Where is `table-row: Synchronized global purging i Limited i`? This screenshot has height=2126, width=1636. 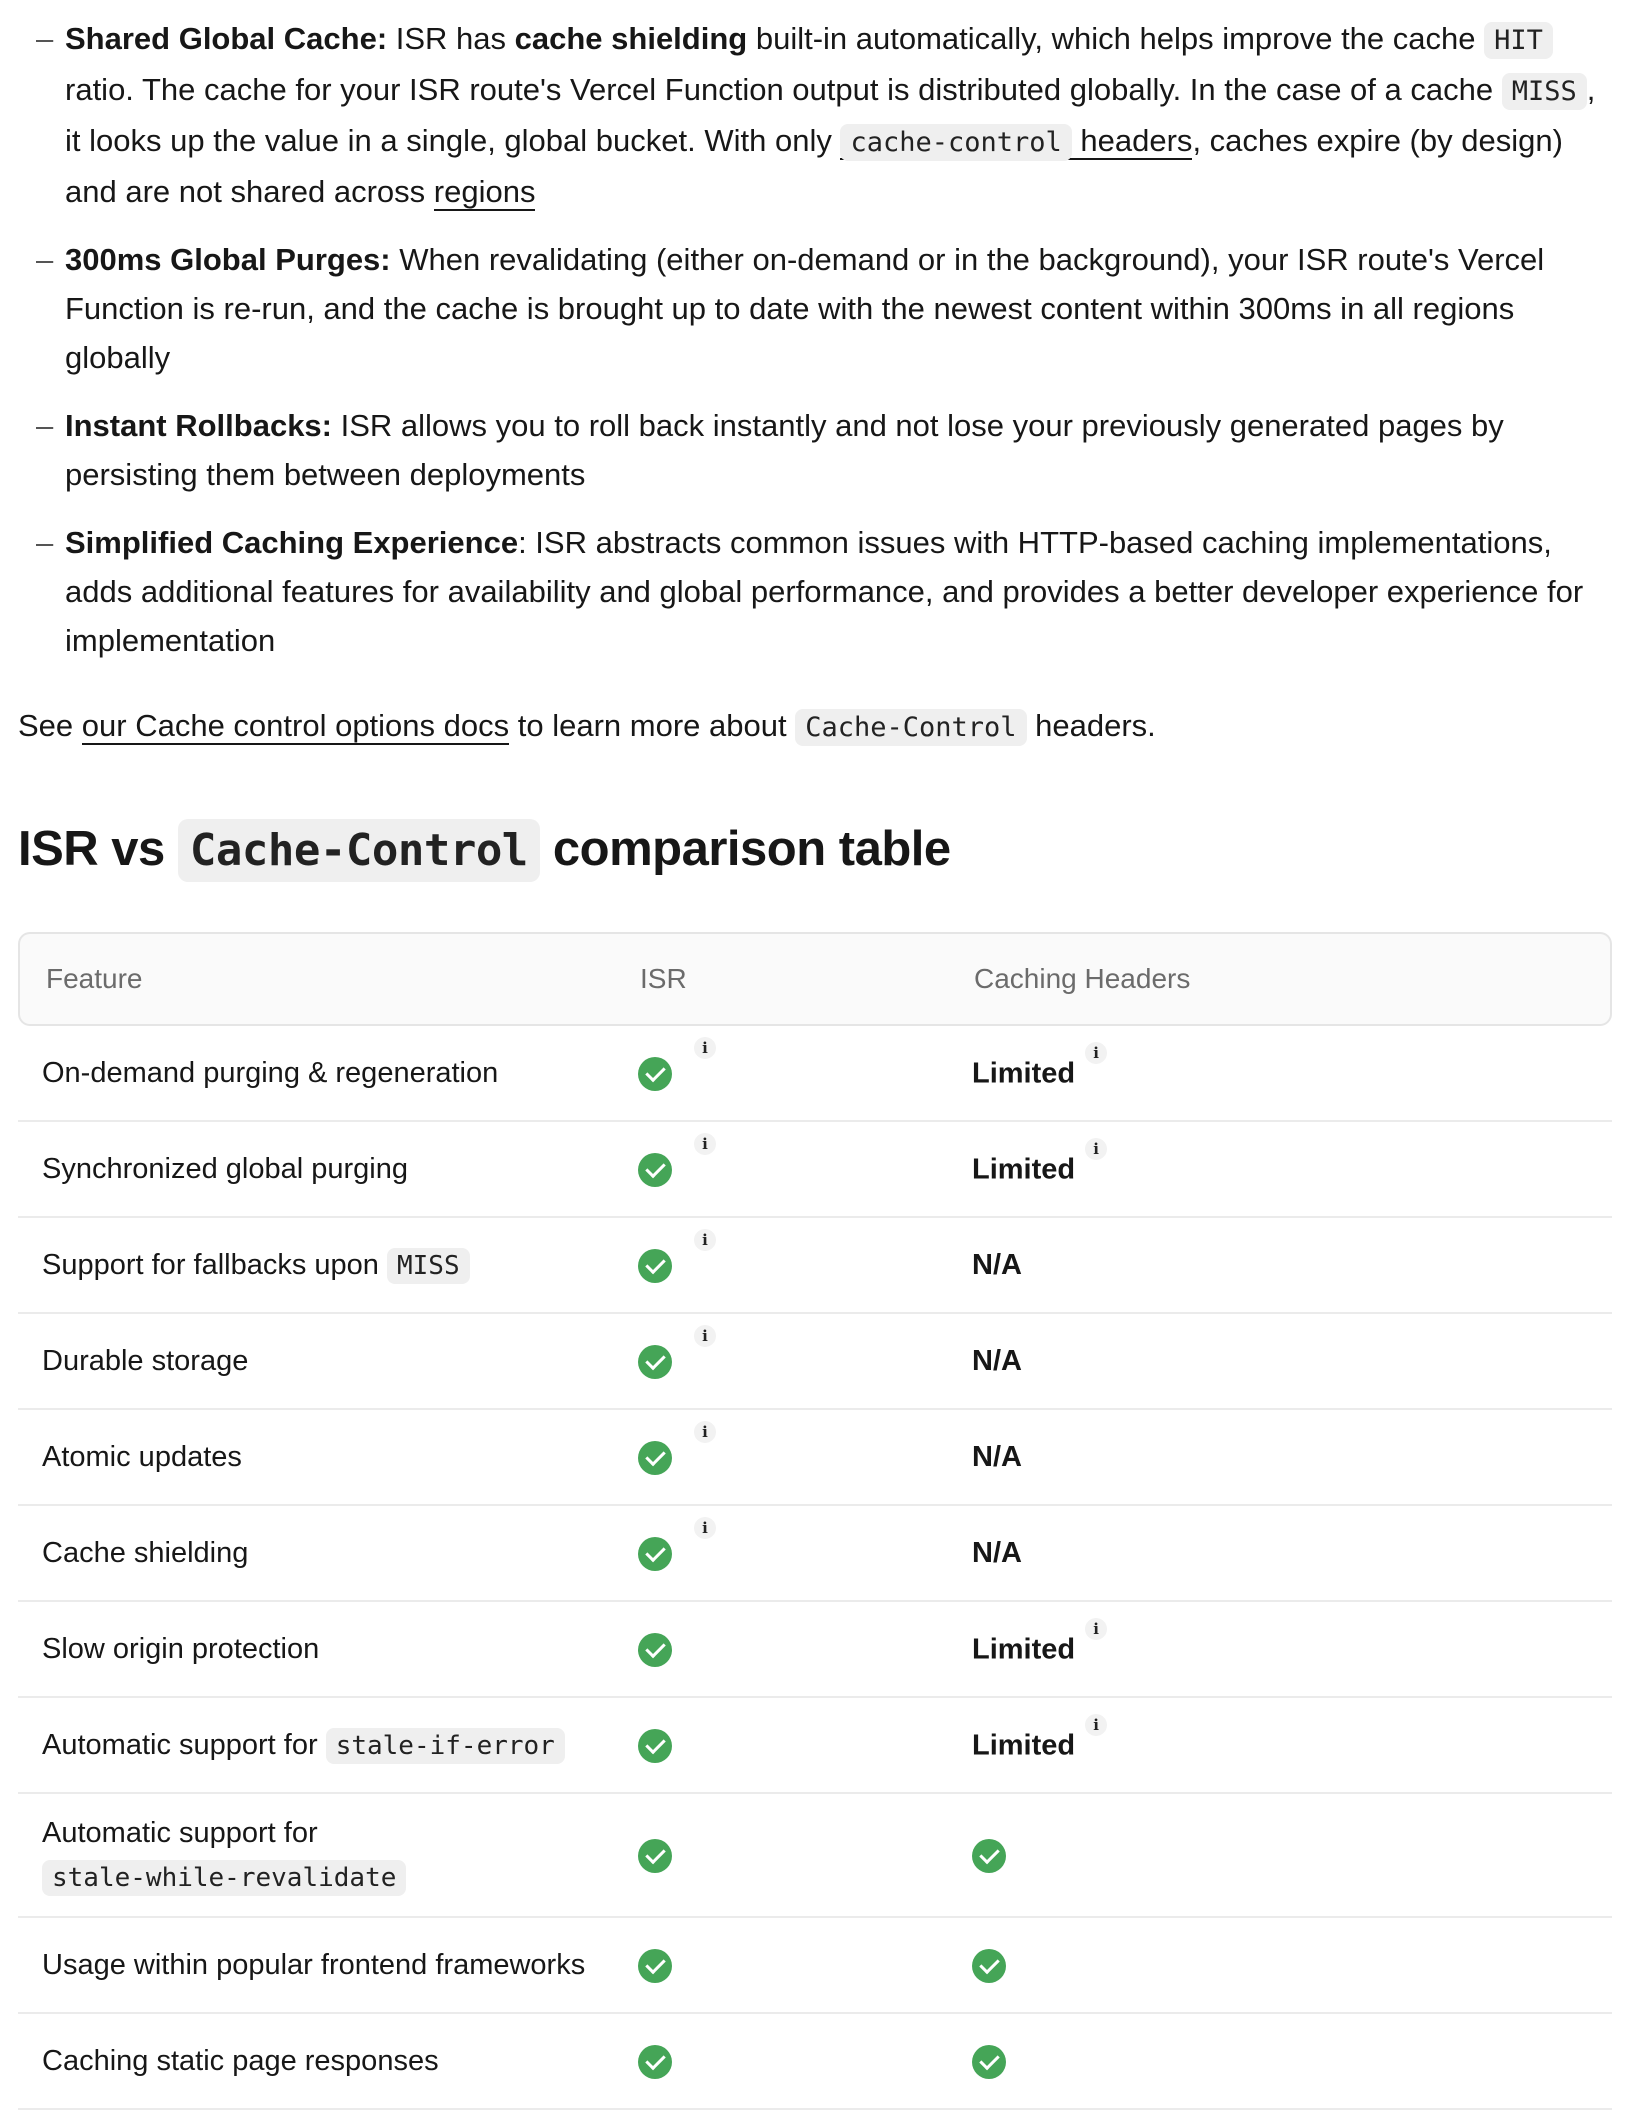 table-row: Synchronized global purging i Limited i is located at coordinates (815, 1170).